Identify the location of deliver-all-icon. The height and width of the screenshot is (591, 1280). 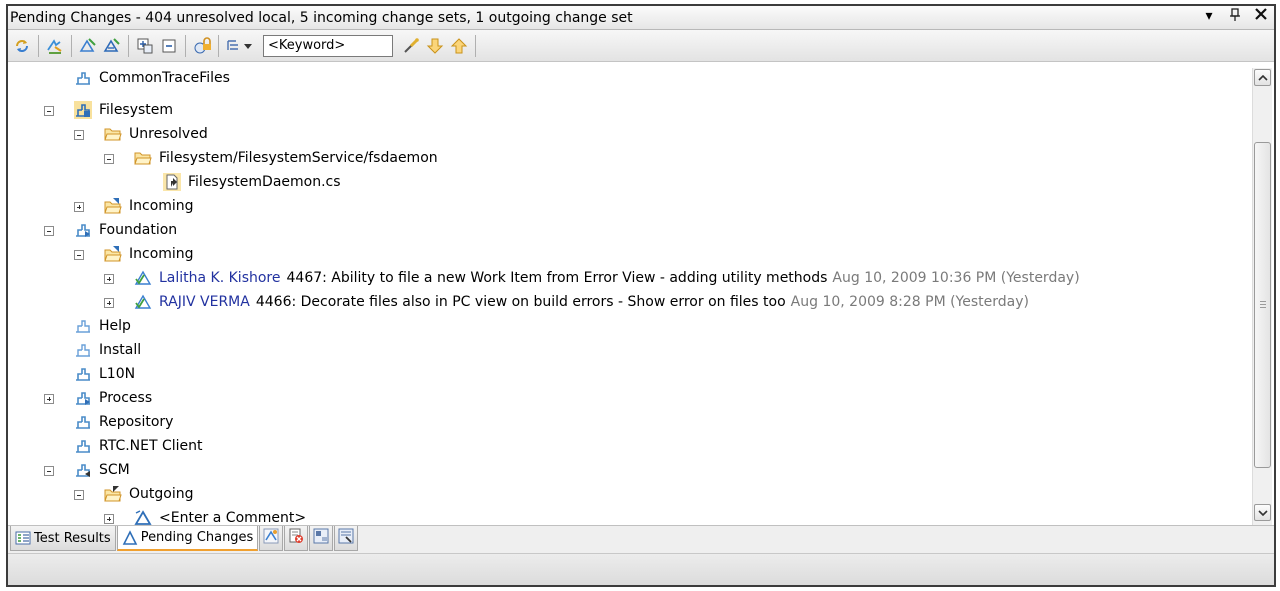
(112, 46).